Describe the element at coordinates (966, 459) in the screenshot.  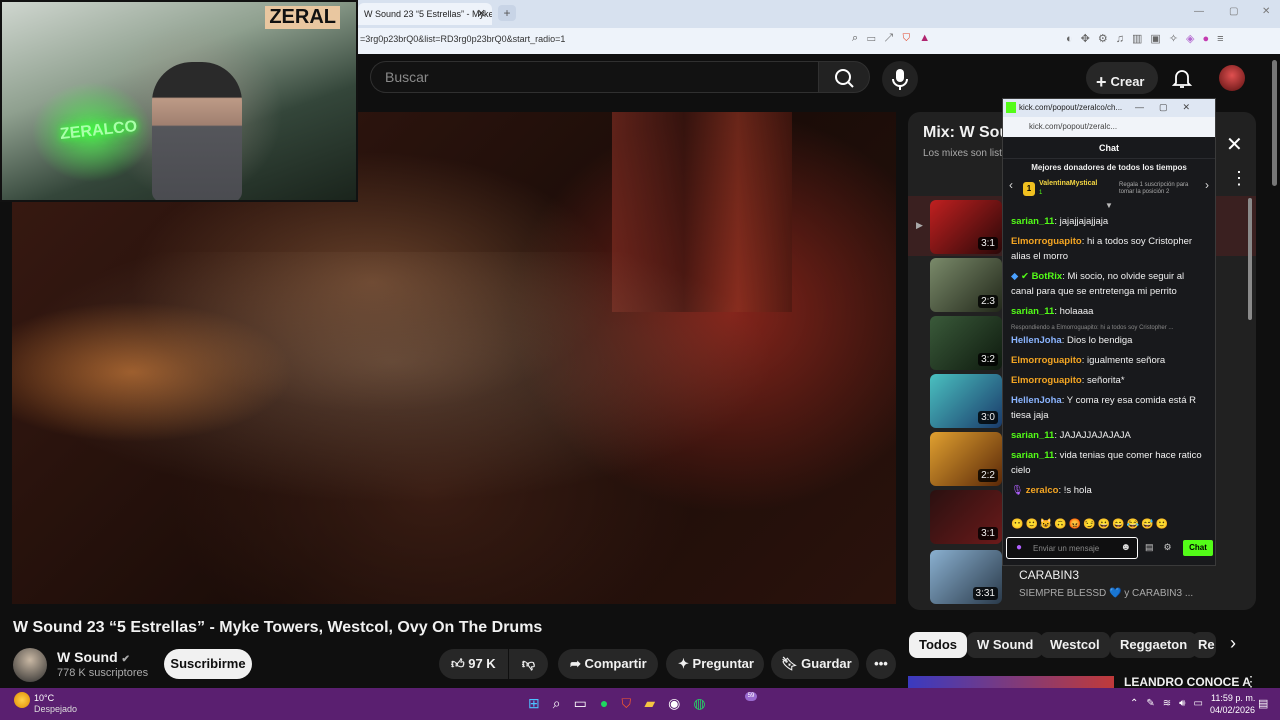
I see `playlist-item: 2:2` at that location.